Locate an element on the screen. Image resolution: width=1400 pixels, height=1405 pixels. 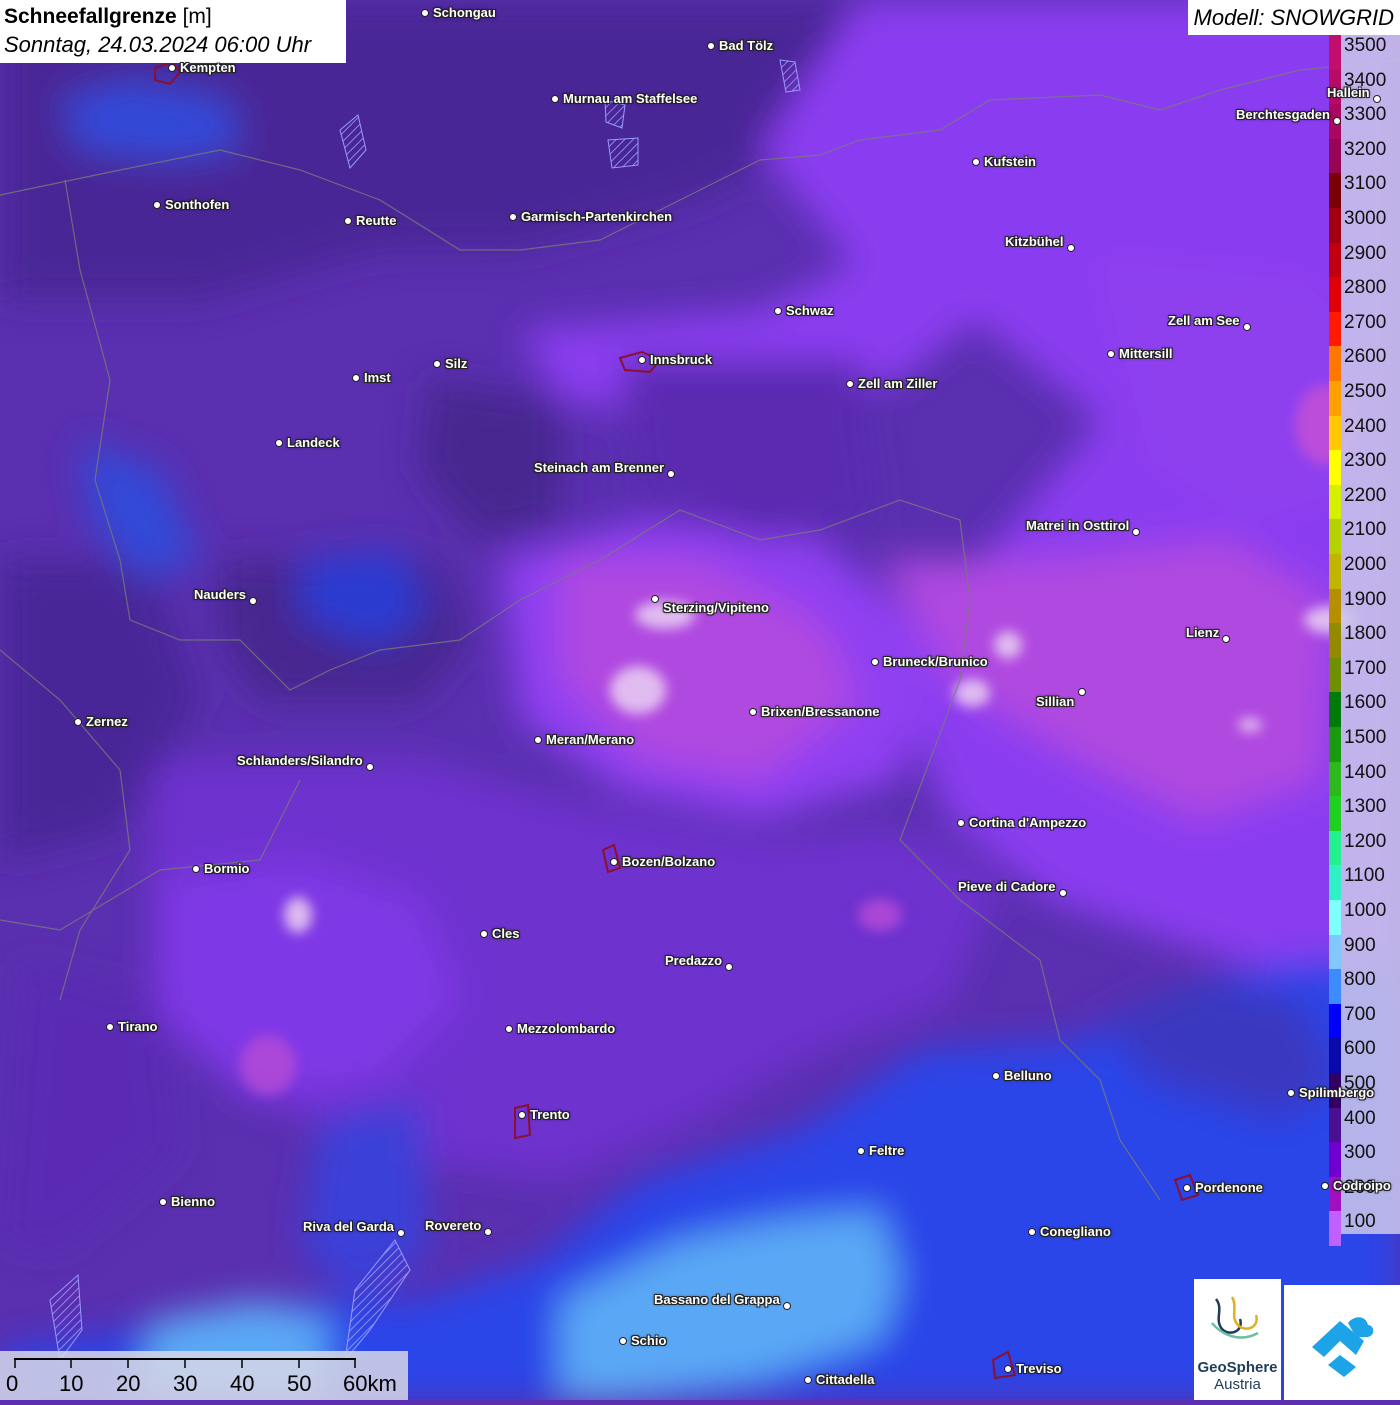
city-label: Landeck is located at coordinates (313, 442).